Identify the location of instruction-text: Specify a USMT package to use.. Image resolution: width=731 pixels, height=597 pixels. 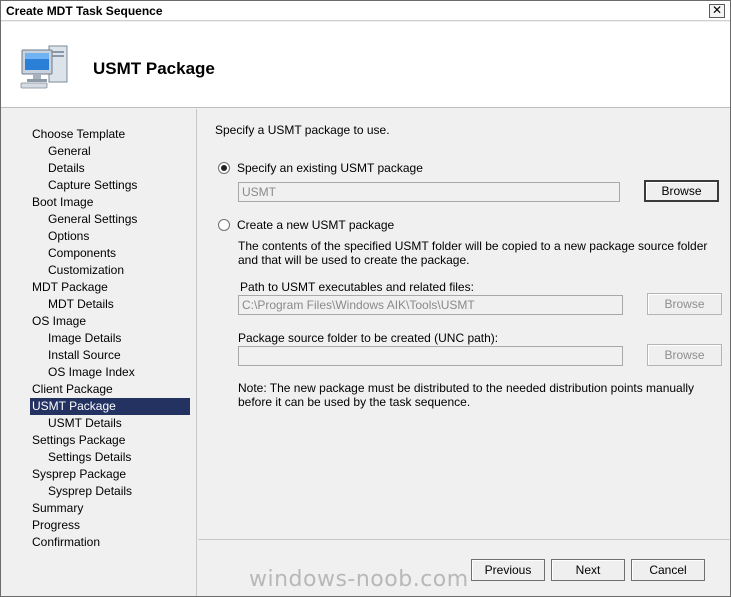
(302, 130).